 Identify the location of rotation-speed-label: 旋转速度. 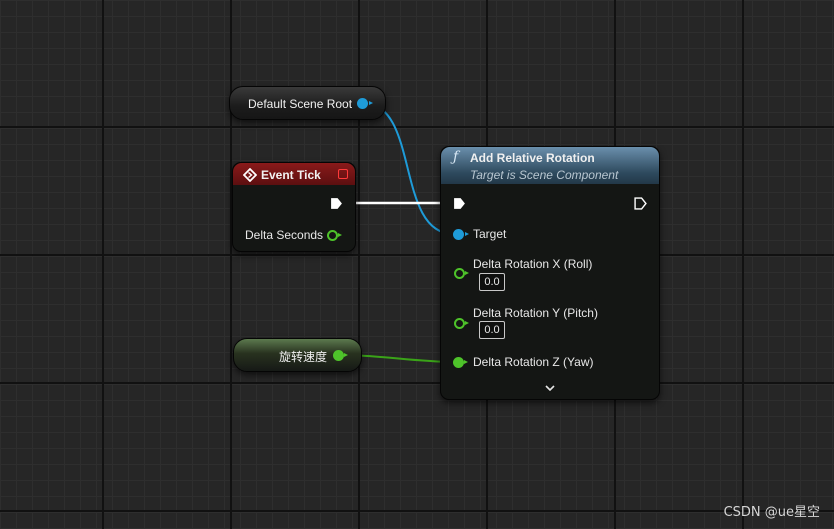
(303, 357).